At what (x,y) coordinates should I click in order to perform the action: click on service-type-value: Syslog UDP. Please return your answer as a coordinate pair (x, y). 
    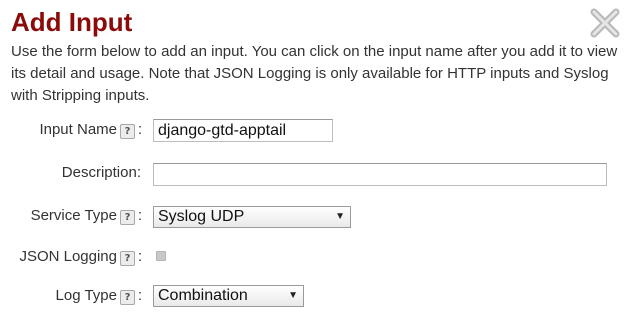
    Looking at the image, I should click on (201, 216).